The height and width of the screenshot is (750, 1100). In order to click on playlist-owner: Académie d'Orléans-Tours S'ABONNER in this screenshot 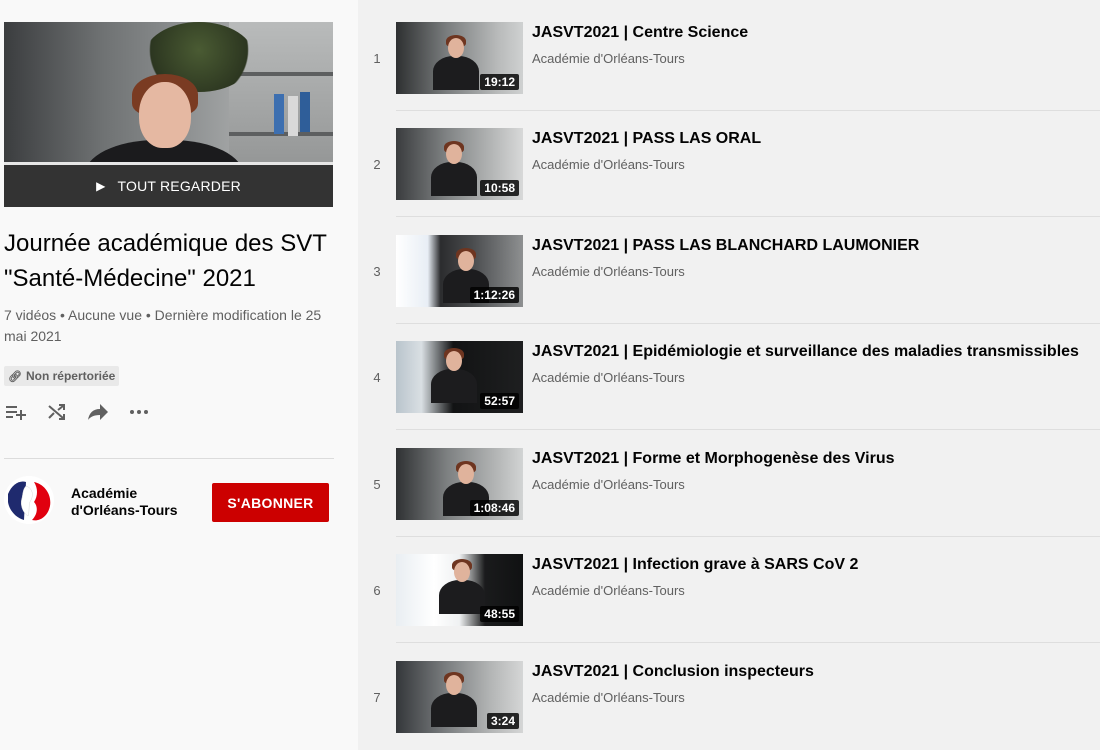, I will do `click(169, 501)`.